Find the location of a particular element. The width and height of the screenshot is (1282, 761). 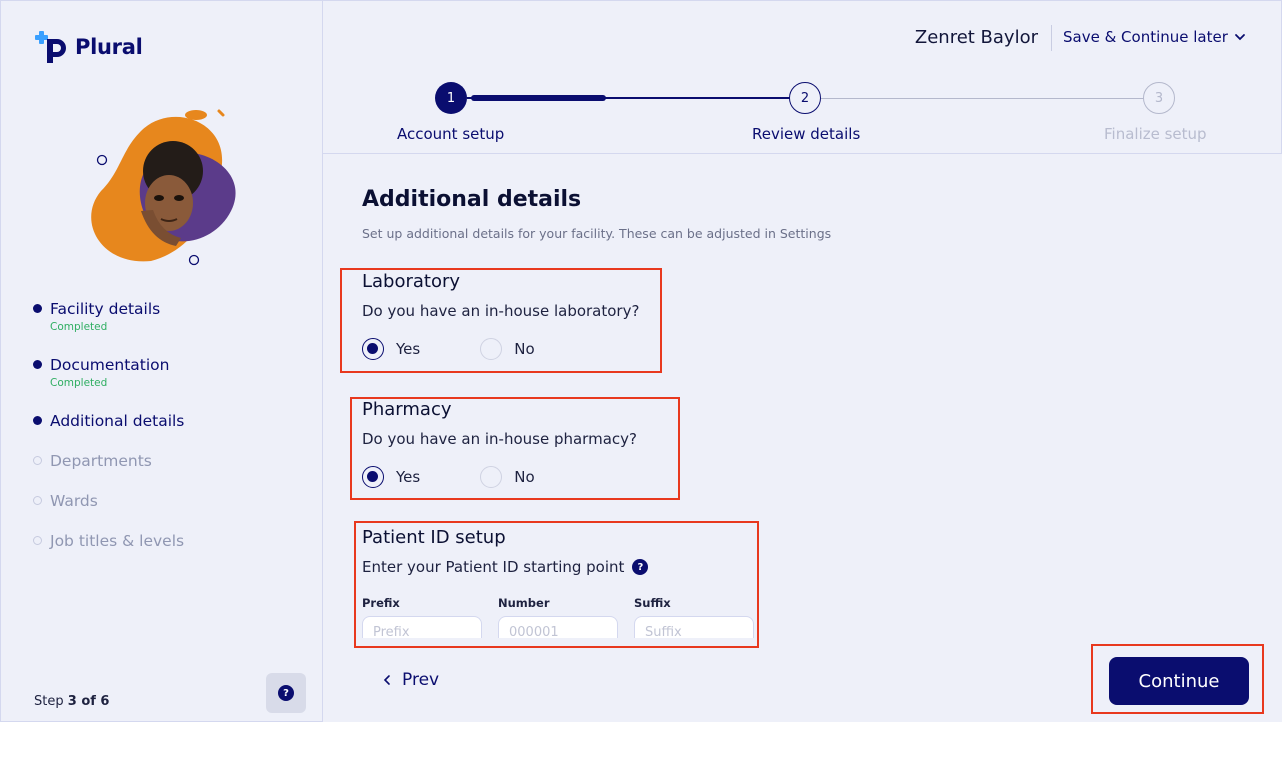

user-name: Zenret Baylor is located at coordinates (976, 37).